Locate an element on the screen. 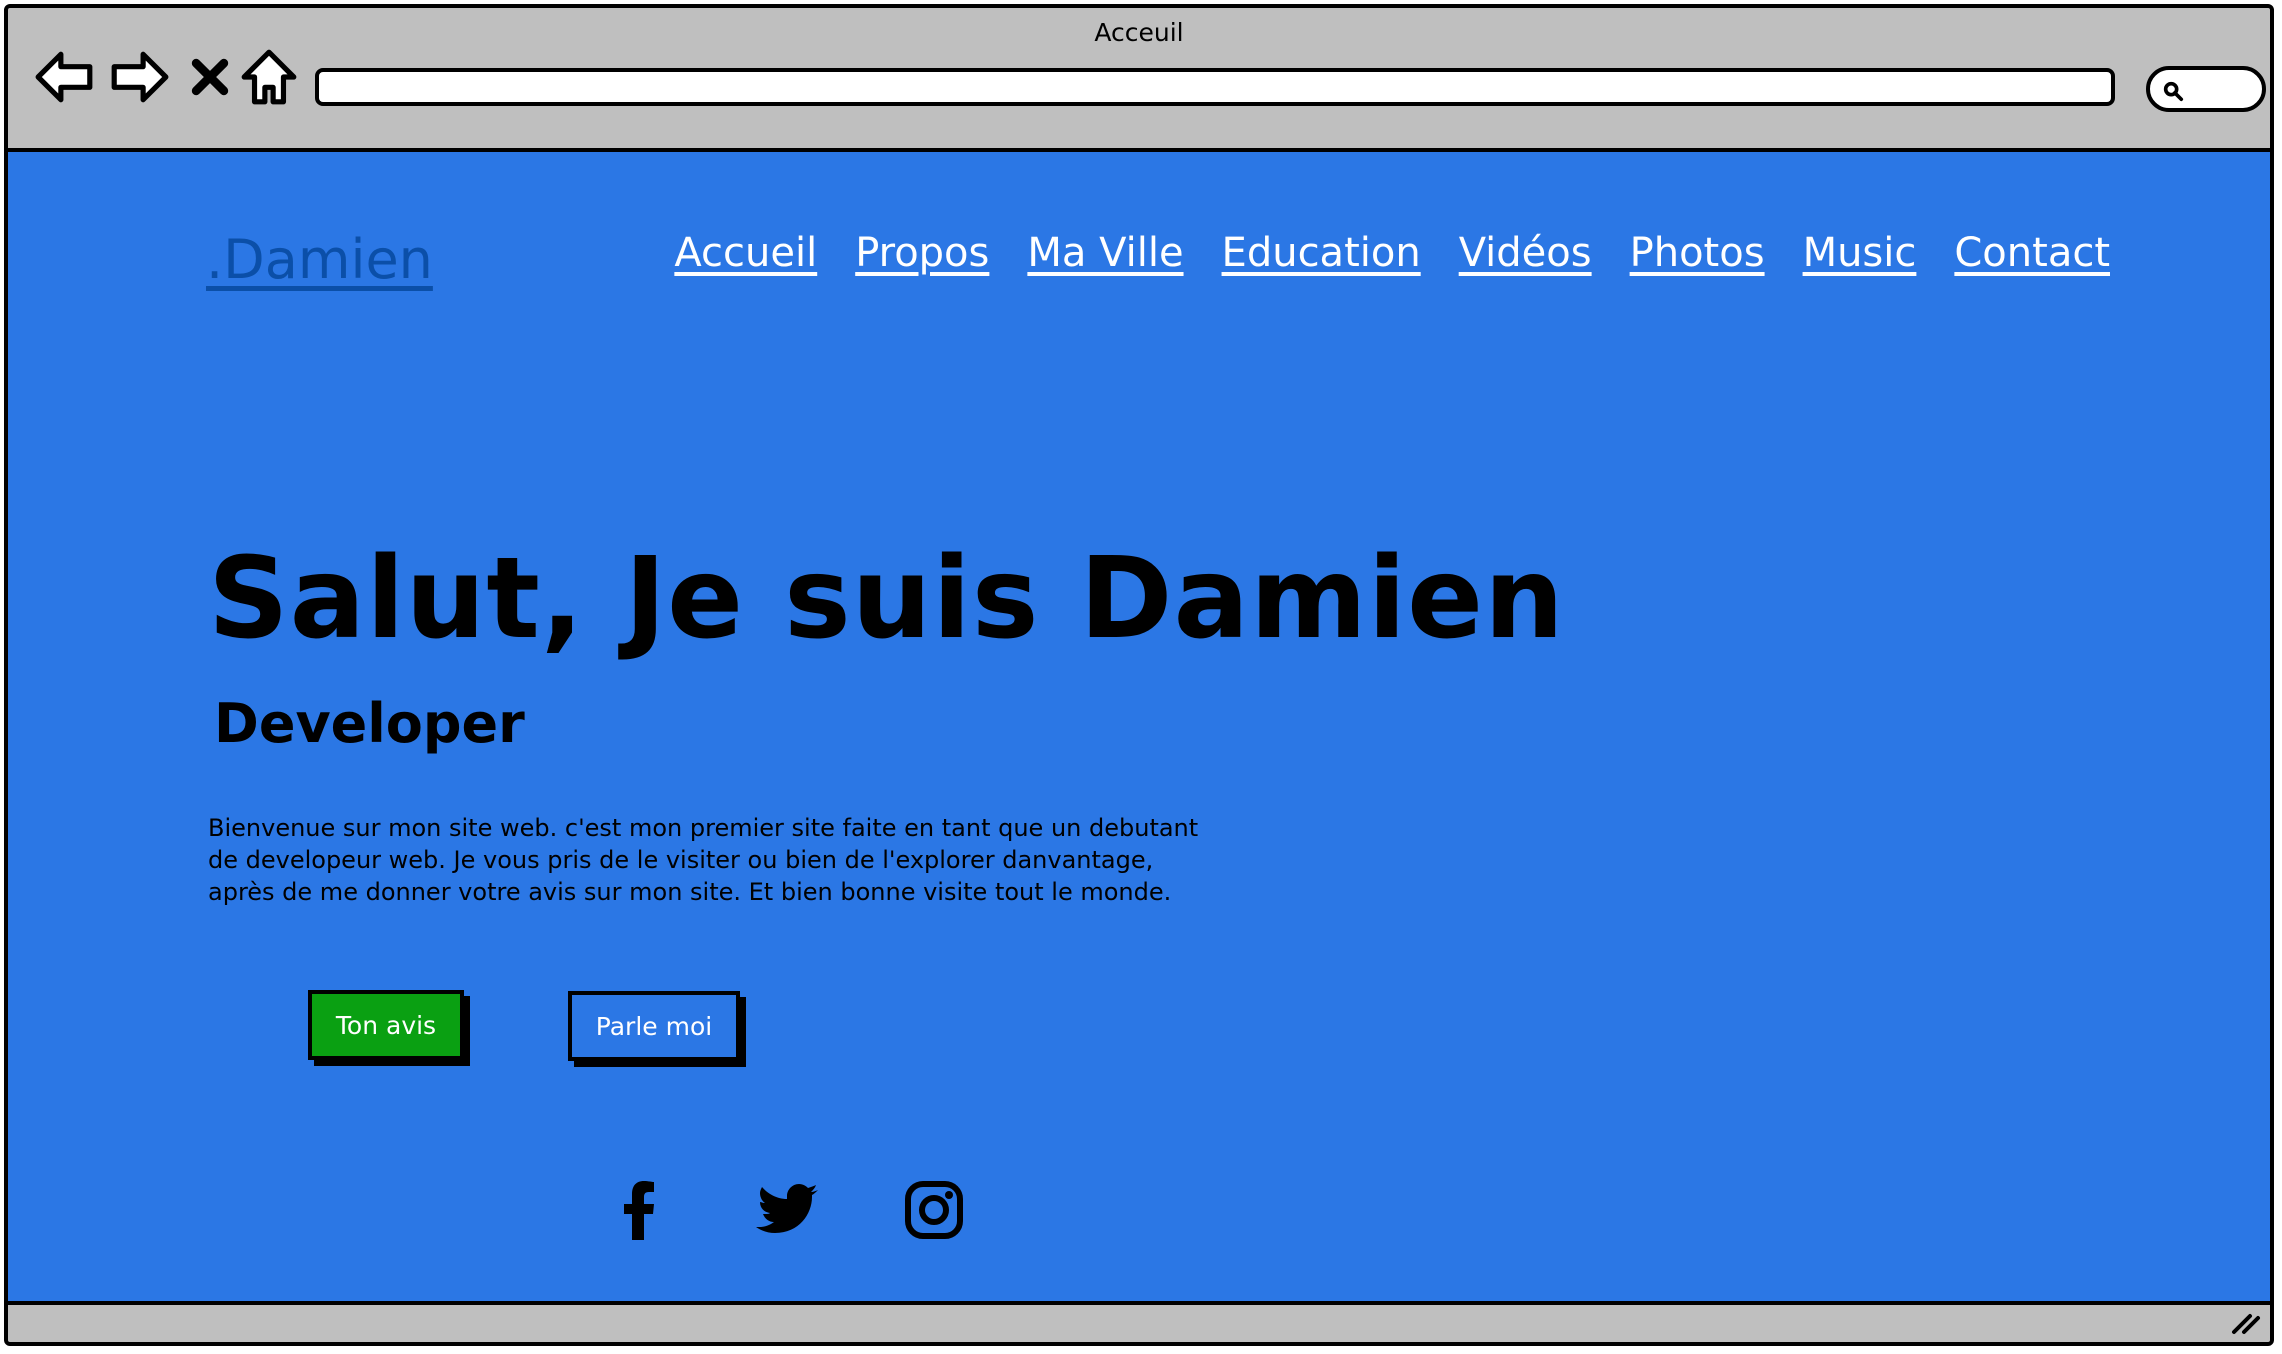  nav-link-accueil: Accueil is located at coordinates (745, 253).